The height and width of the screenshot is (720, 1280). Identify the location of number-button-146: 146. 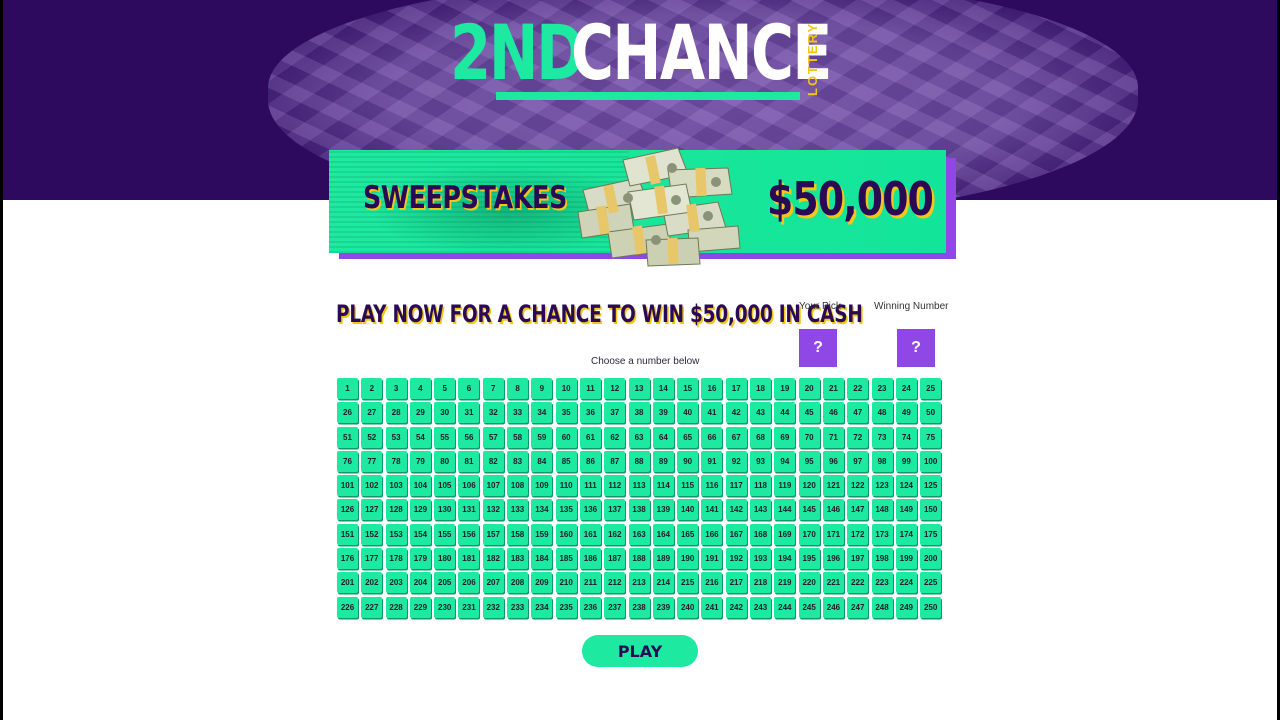
(833, 510).